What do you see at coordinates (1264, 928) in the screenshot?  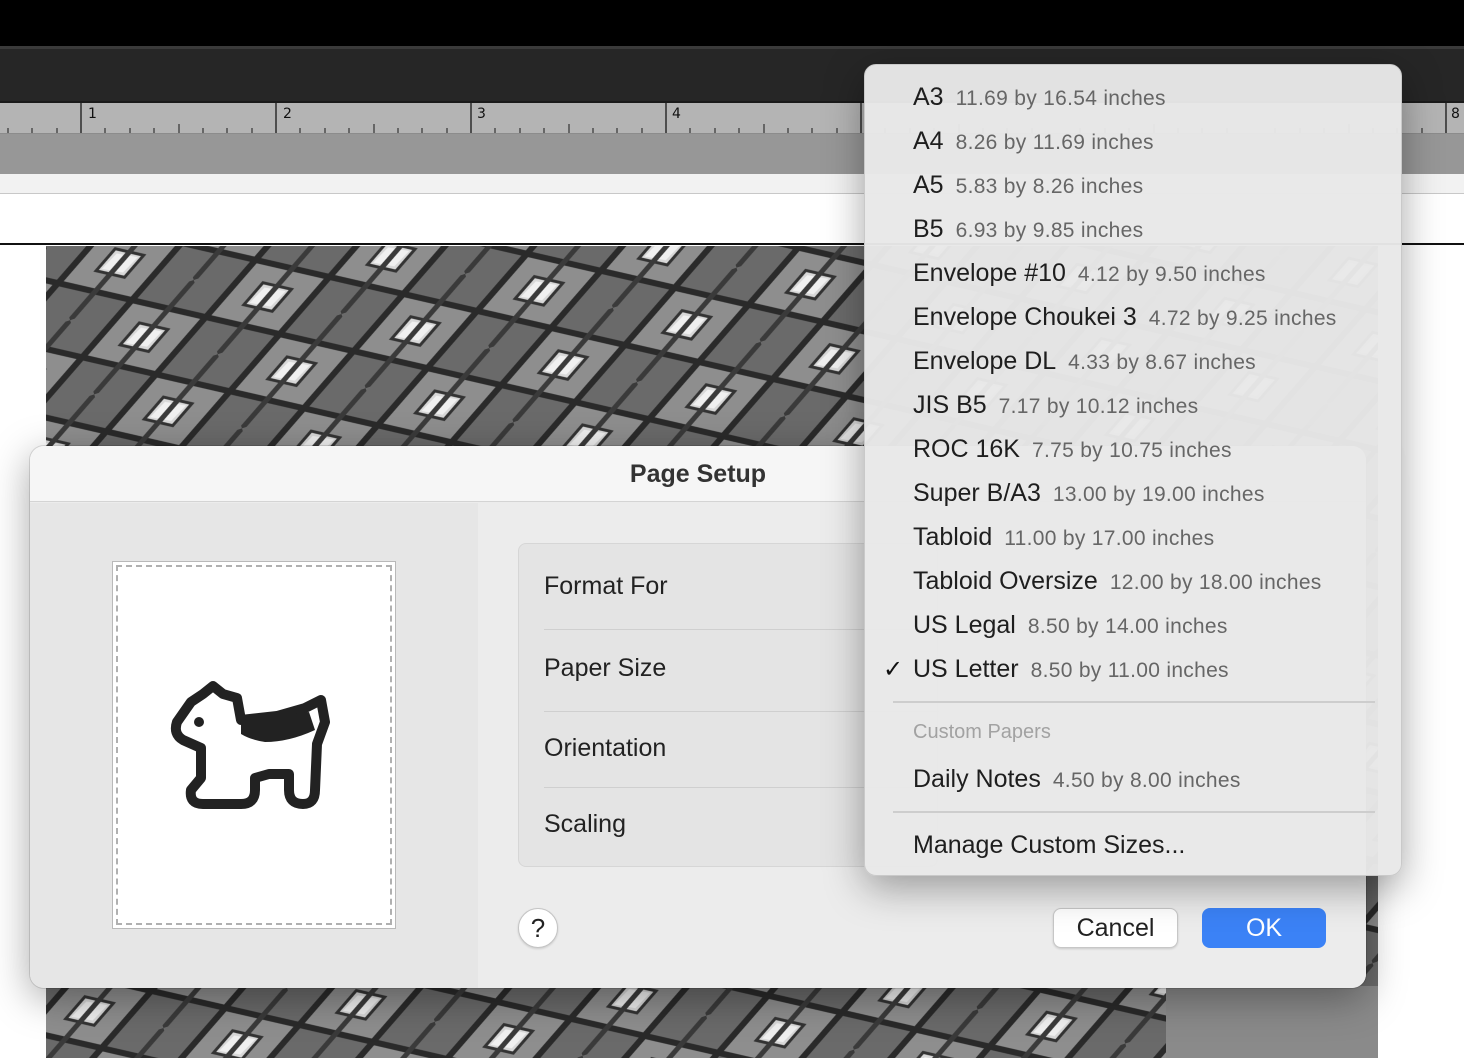 I see `ok-button: OK` at bounding box center [1264, 928].